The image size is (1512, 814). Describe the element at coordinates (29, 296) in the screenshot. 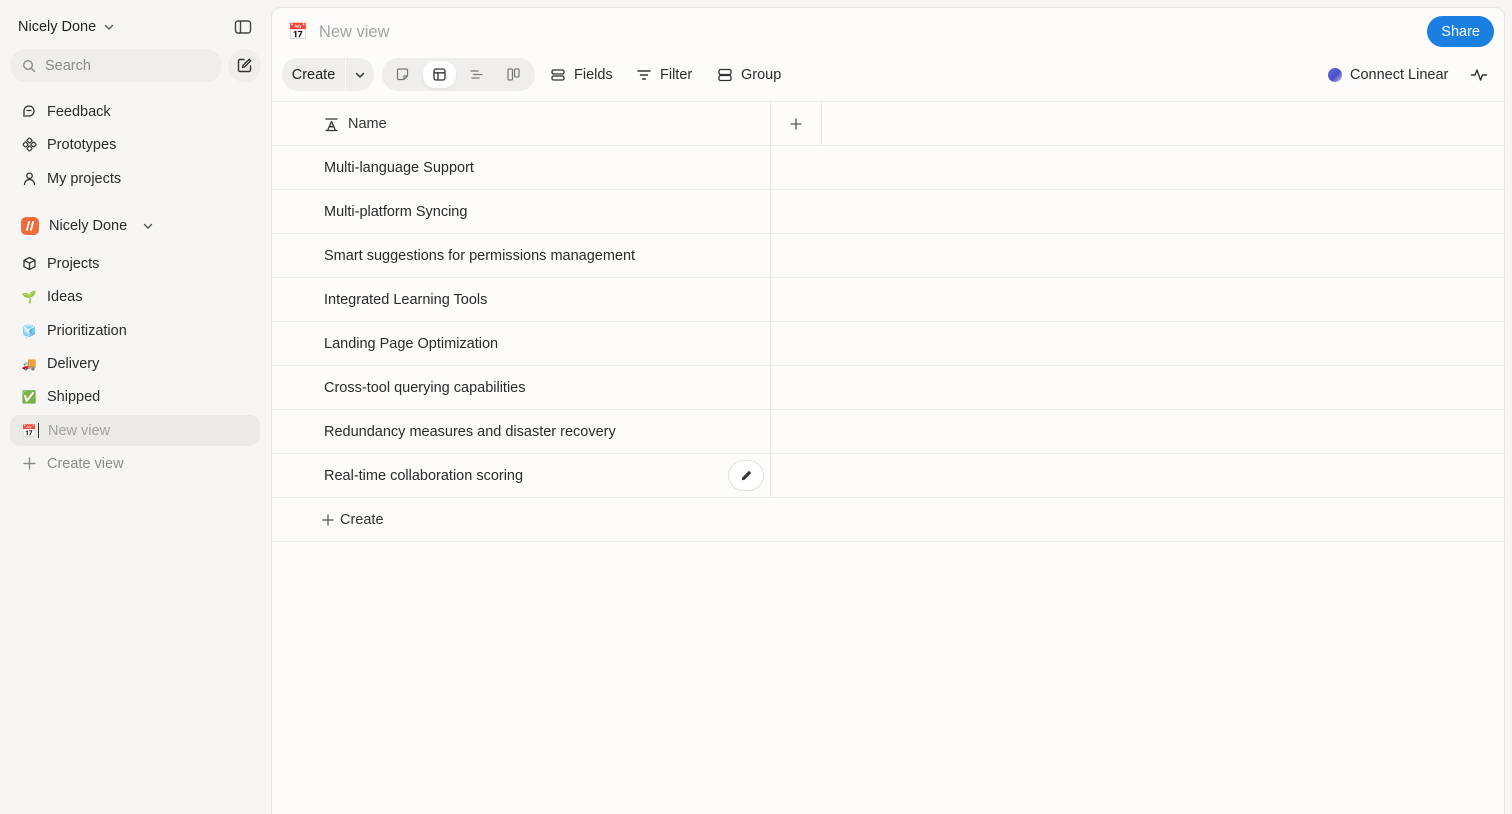

I see `seedling-icon: 🌱` at that location.